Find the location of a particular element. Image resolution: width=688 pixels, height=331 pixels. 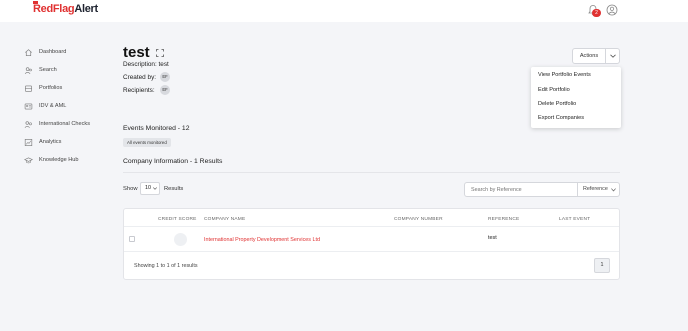

sidebar-item-label: IDV & AML is located at coordinates (53, 106).